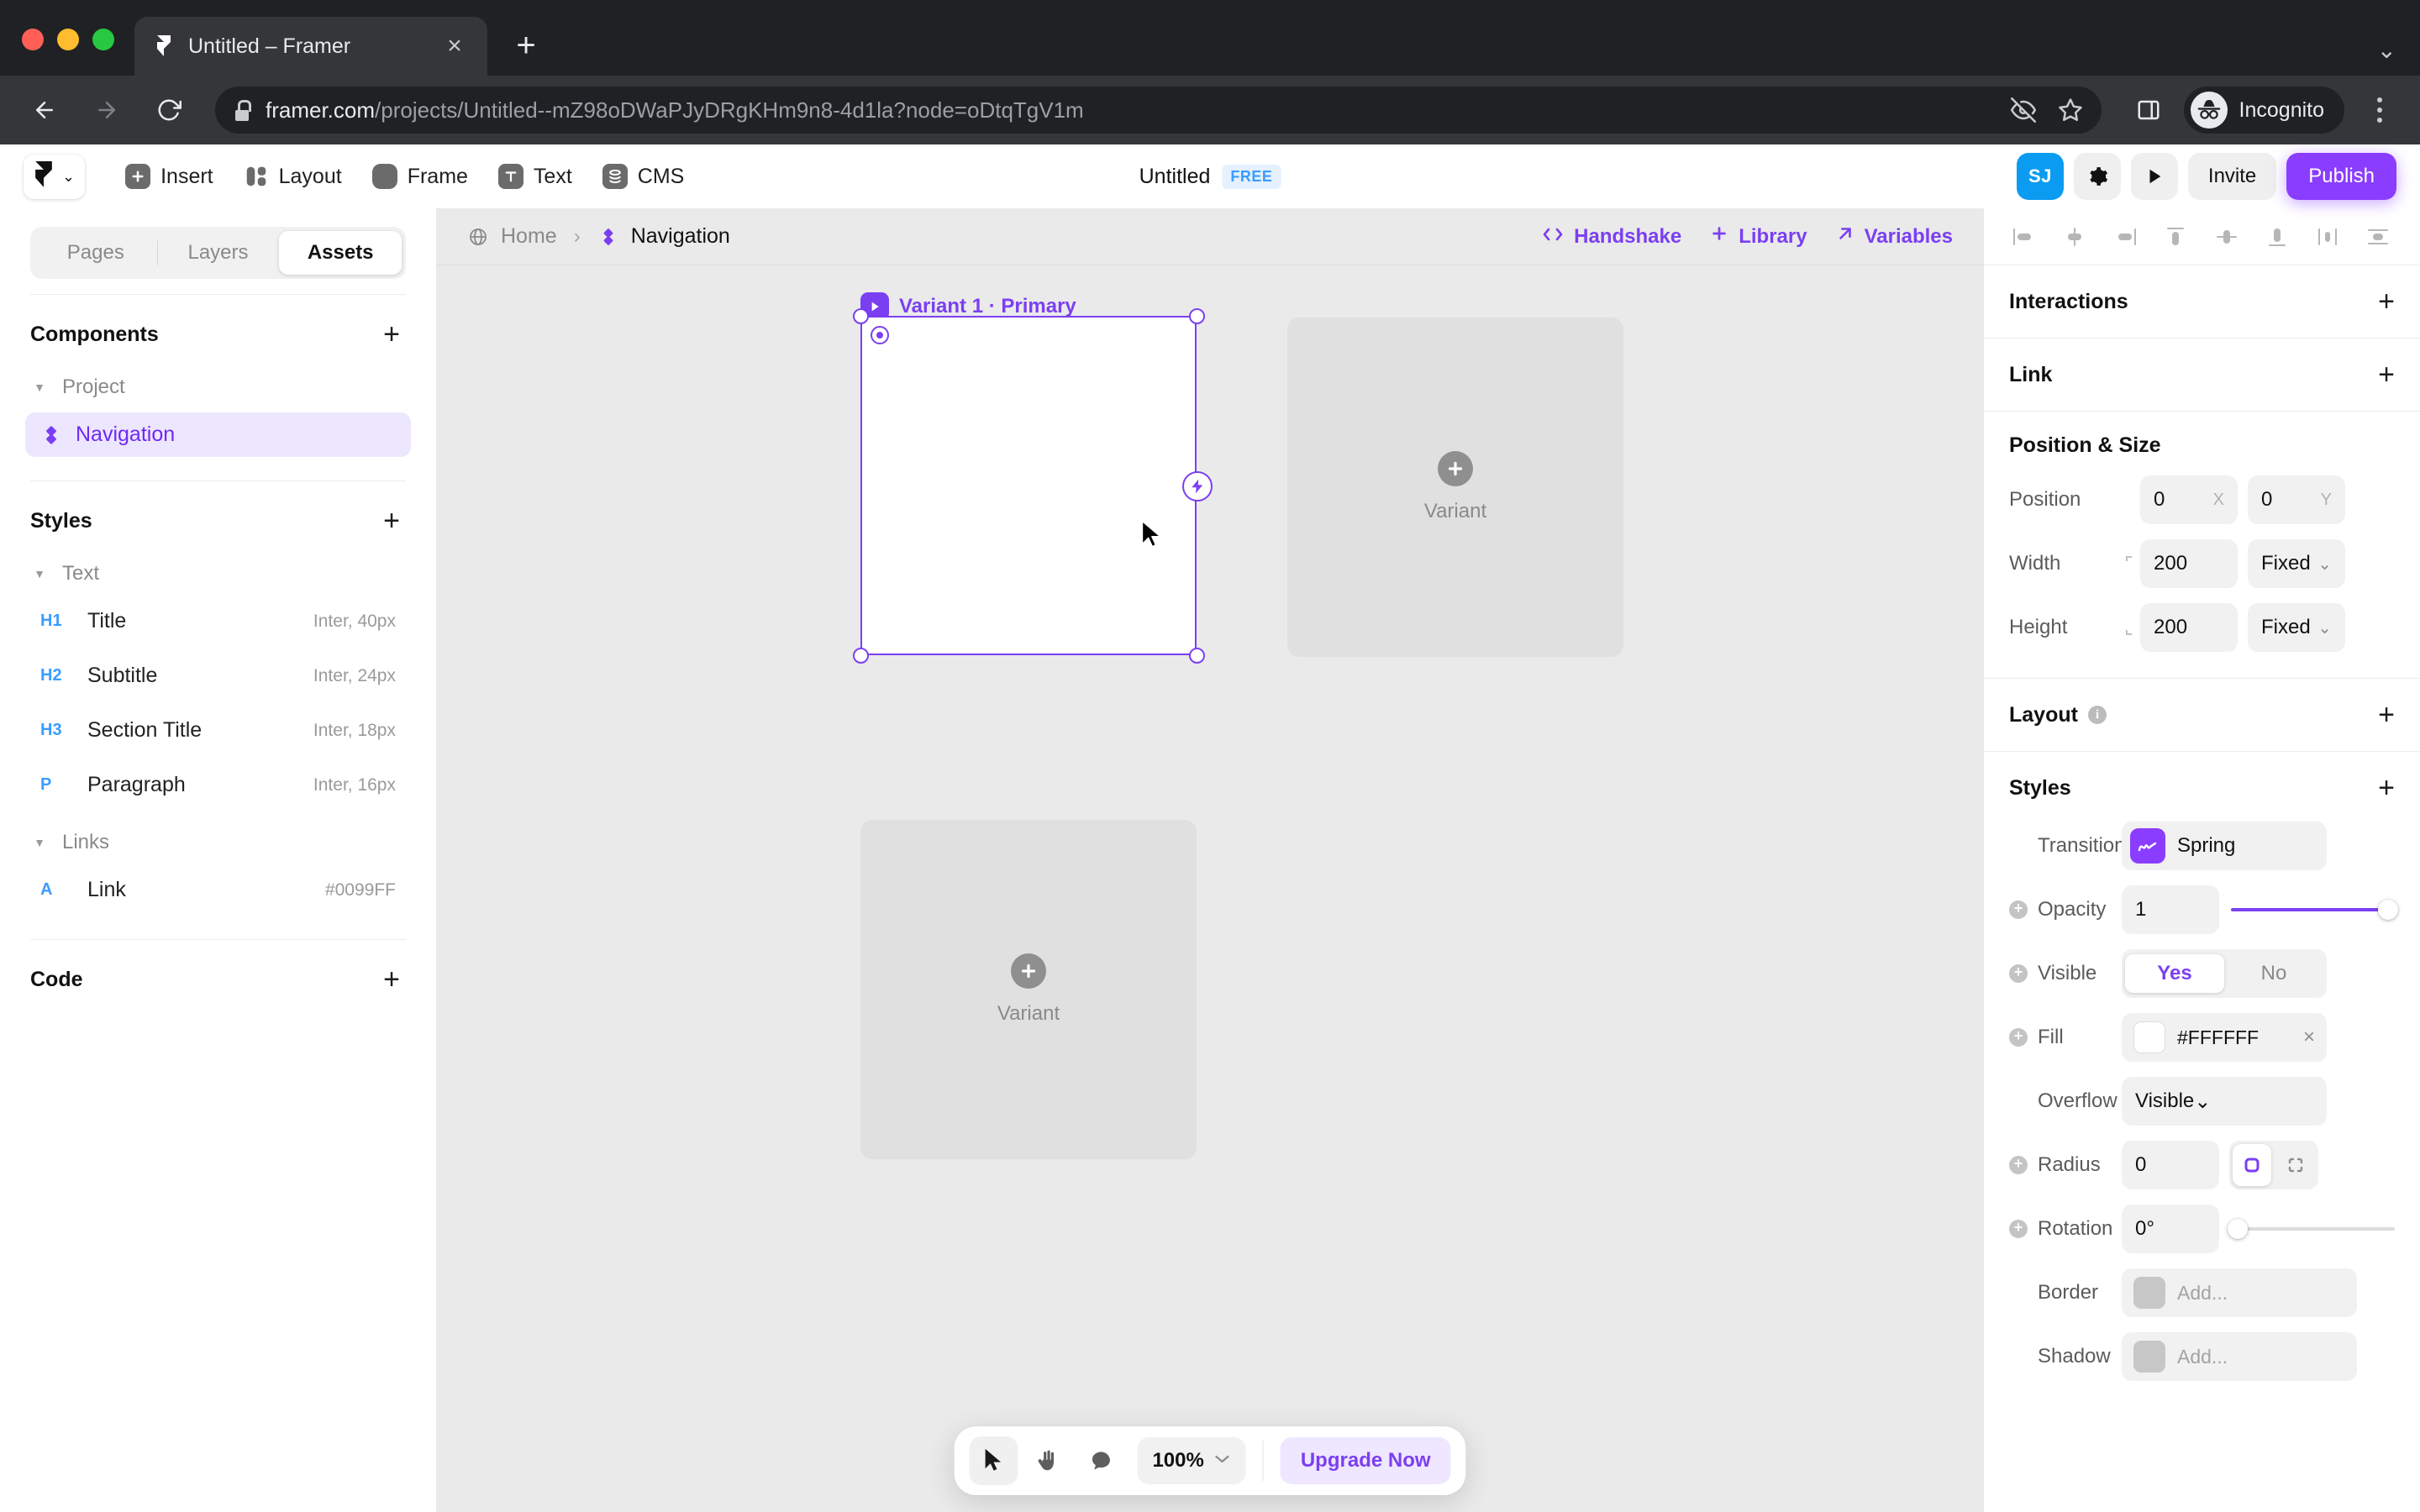  What do you see at coordinates (2311, 1229) in the screenshot?
I see `rotation-slider` at bounding box center [2311, 1229].